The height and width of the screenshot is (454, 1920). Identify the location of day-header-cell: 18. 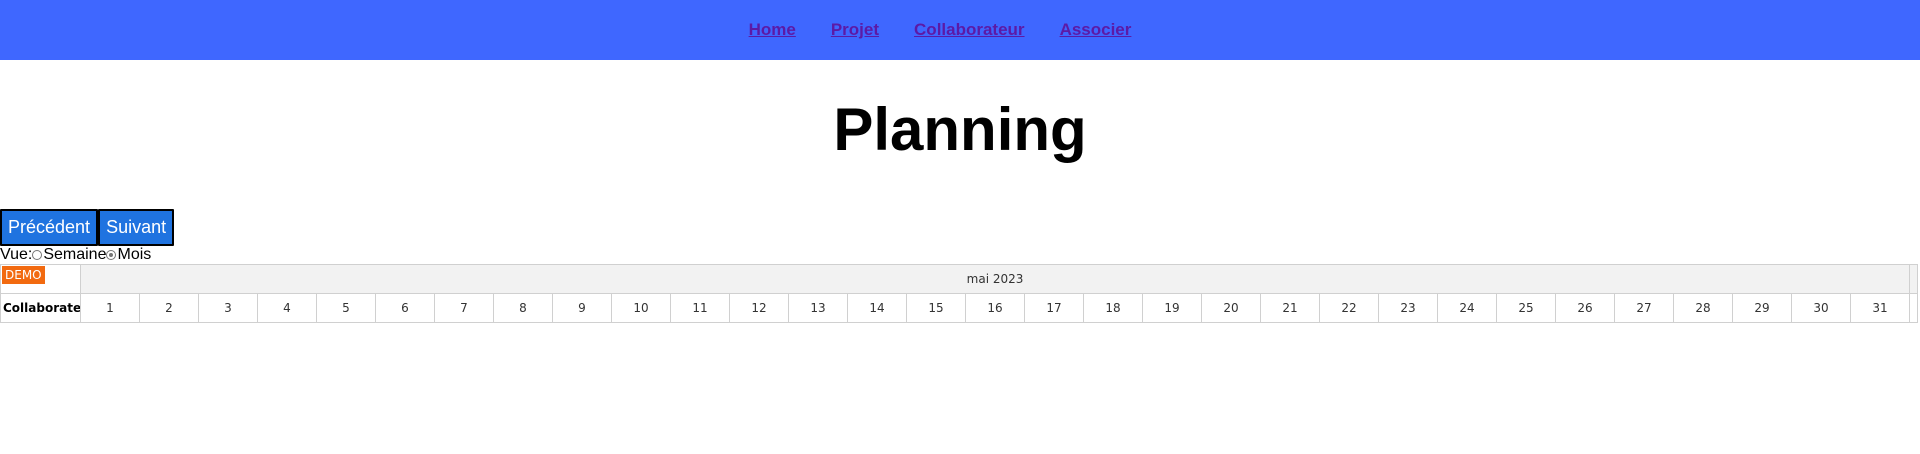
(1113, 308).